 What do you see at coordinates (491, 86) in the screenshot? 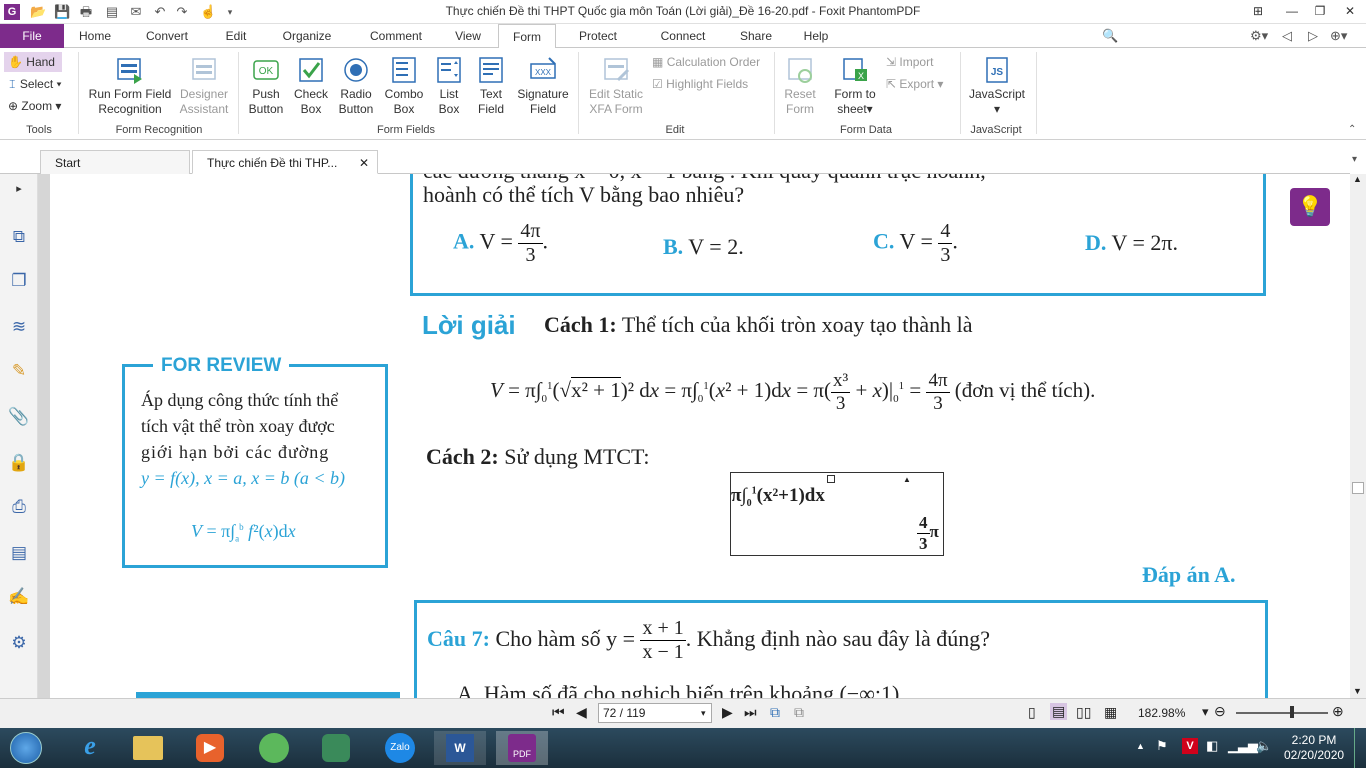
I see `text-field-tool: Text Field` at bounding box center [491, 86].